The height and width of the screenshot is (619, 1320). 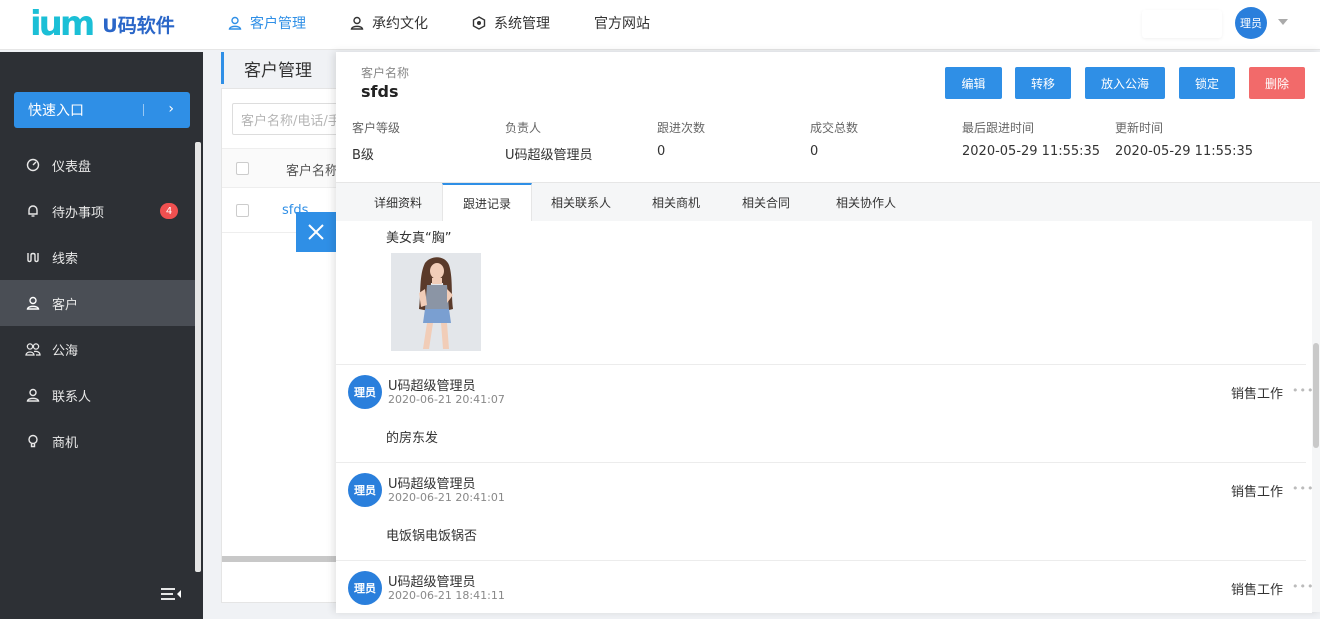 I want to click on row-checkbox, so click(x=242, y=210).